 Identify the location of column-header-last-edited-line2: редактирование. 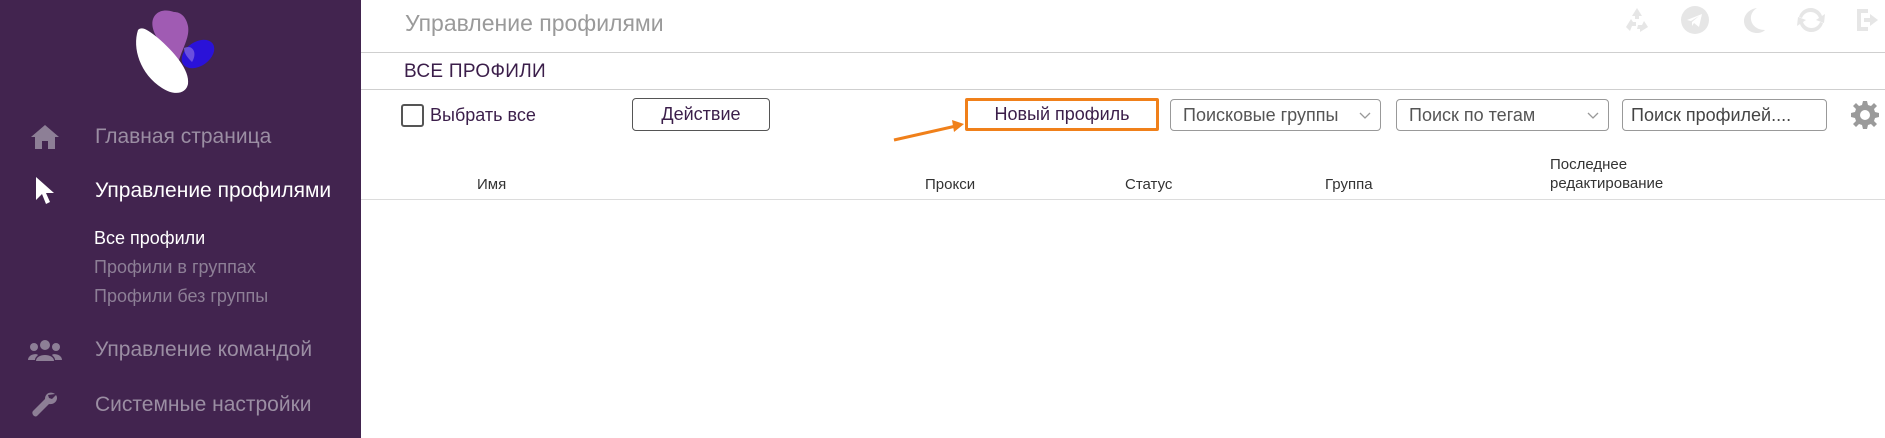
(1607, 183).